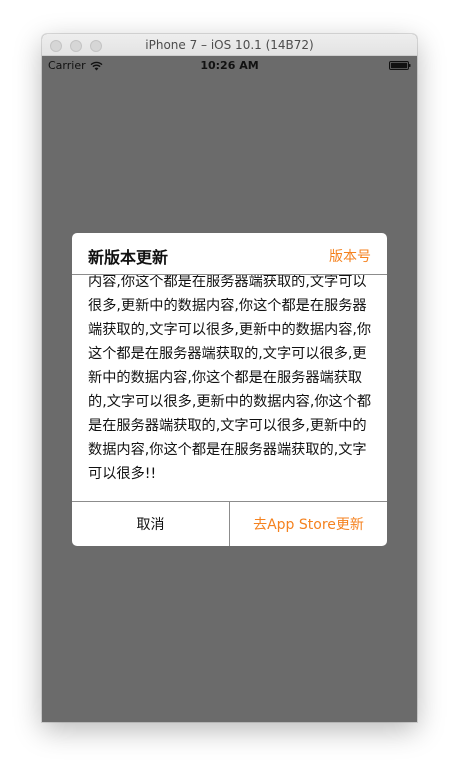 The height and width of the screenshot is (773, 459). Describe the element at coordinates (229, 254) in the screenshot. I see `dialog-header: 新版本更新 版本号` at that location.